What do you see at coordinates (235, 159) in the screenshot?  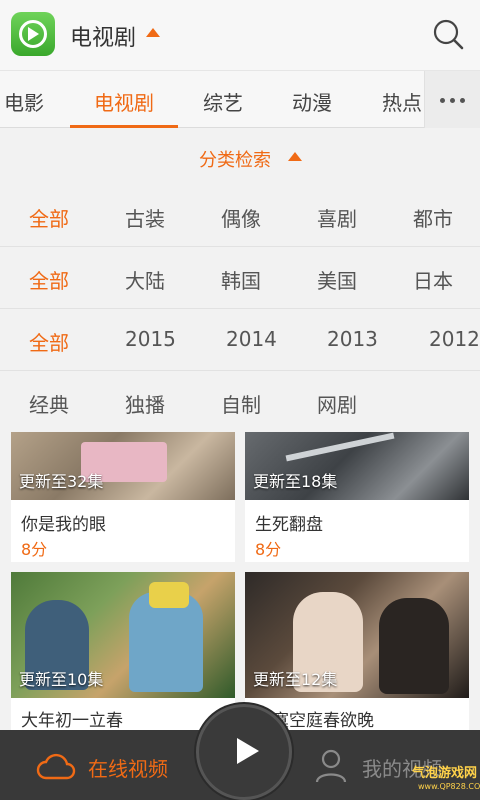 I see `filter-title: 分类检索` at bounding box center [235, 159].